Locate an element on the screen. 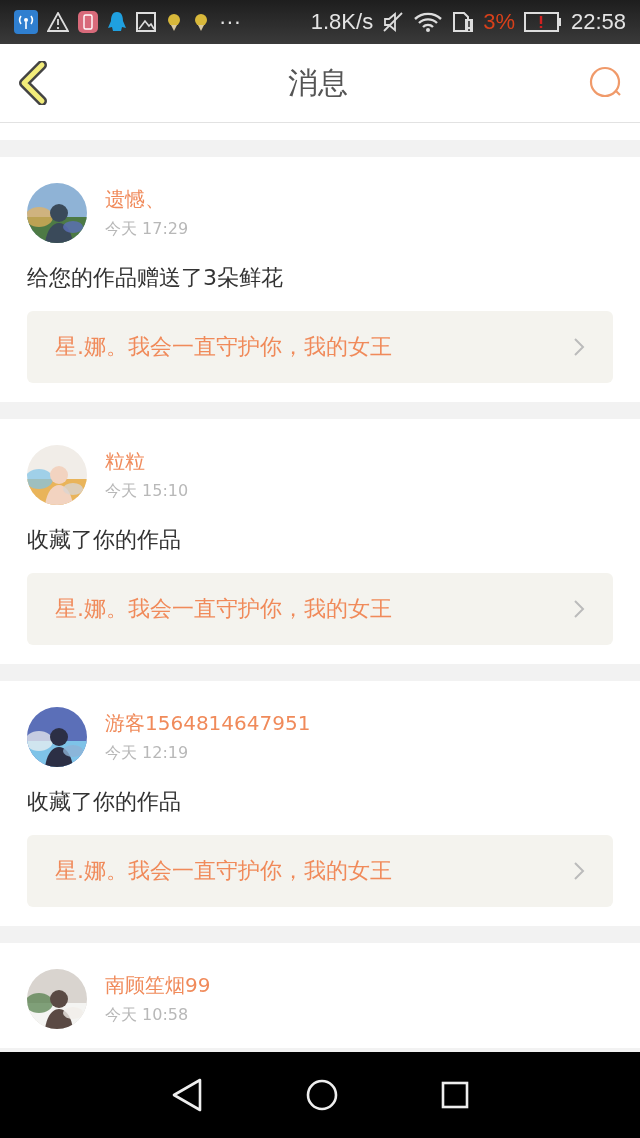 The image size is (640, 1138). user-name: 遗憾、 is located at coordinates (147, 199).